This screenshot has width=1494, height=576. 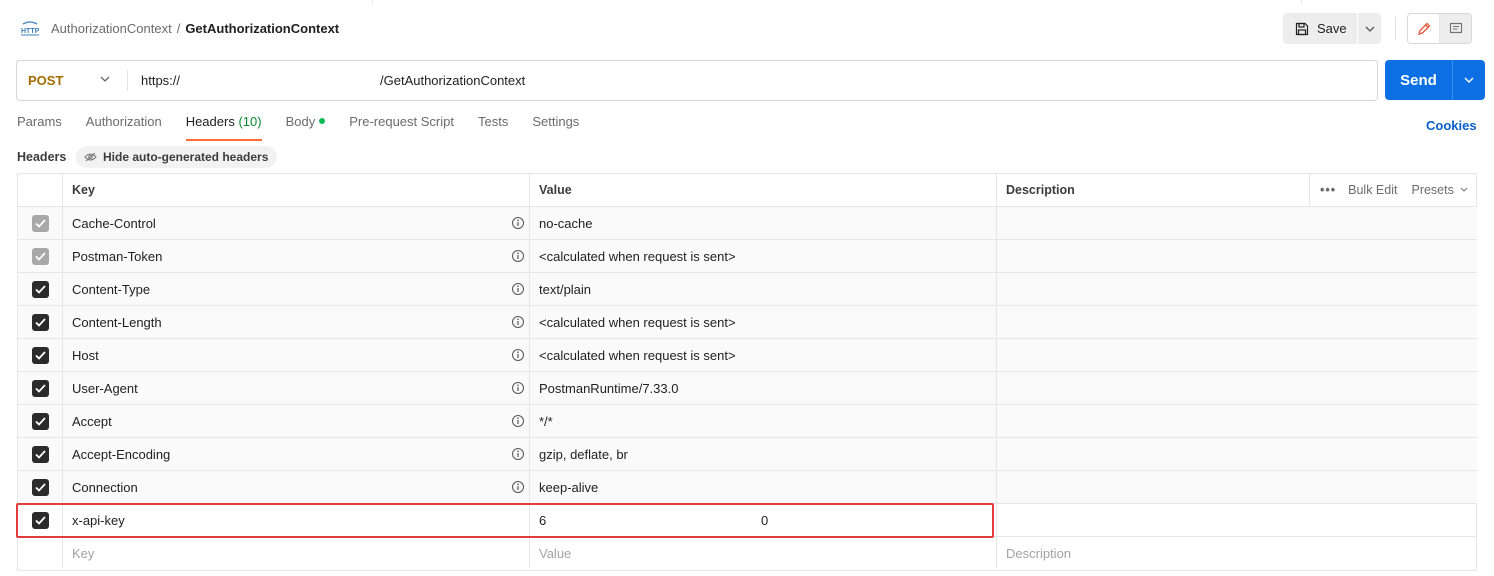 I want to click on column-header-value: Value, so click(x=763, y=190).